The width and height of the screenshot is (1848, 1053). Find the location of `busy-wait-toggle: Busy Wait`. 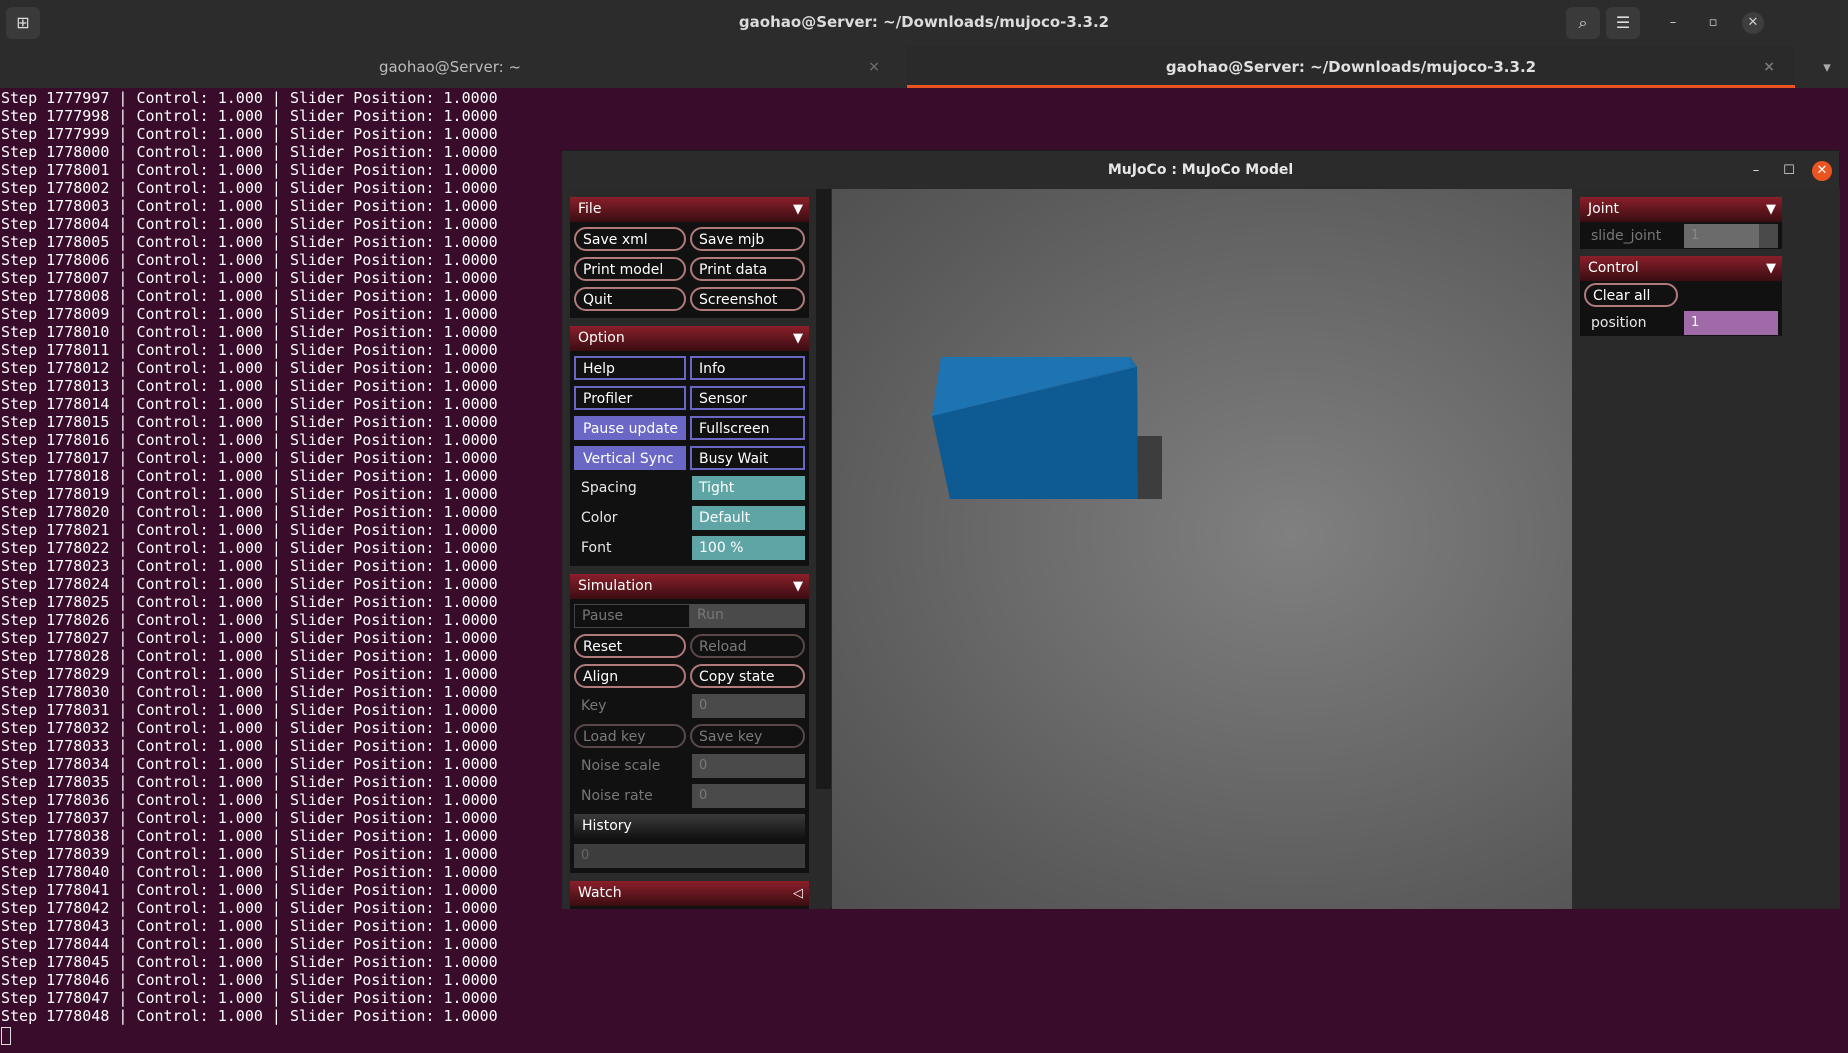

busy-wait-toggle: Busy Wait is located at coordinates (747, 458).